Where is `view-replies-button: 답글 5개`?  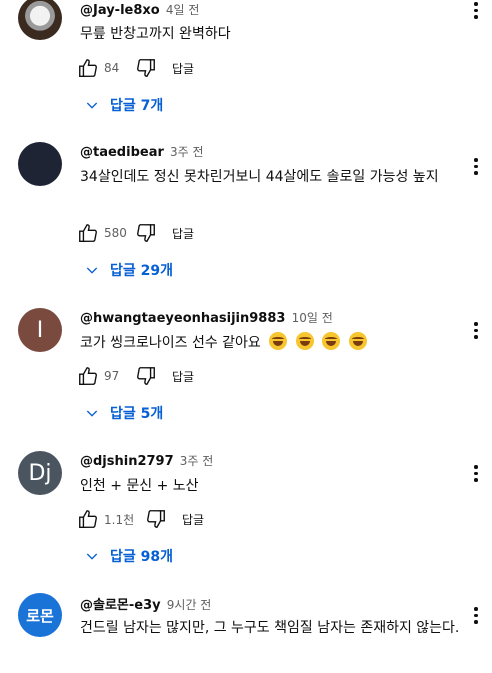 view-replies-button: 답글 5개 is located at coordinates (123, 413).